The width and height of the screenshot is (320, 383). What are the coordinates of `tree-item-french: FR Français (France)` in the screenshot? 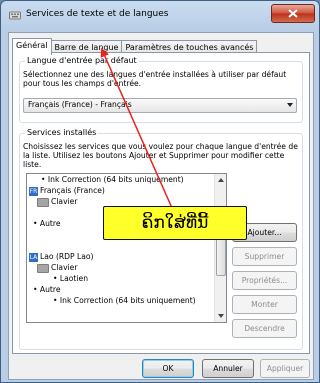 It's located at (67, 191).